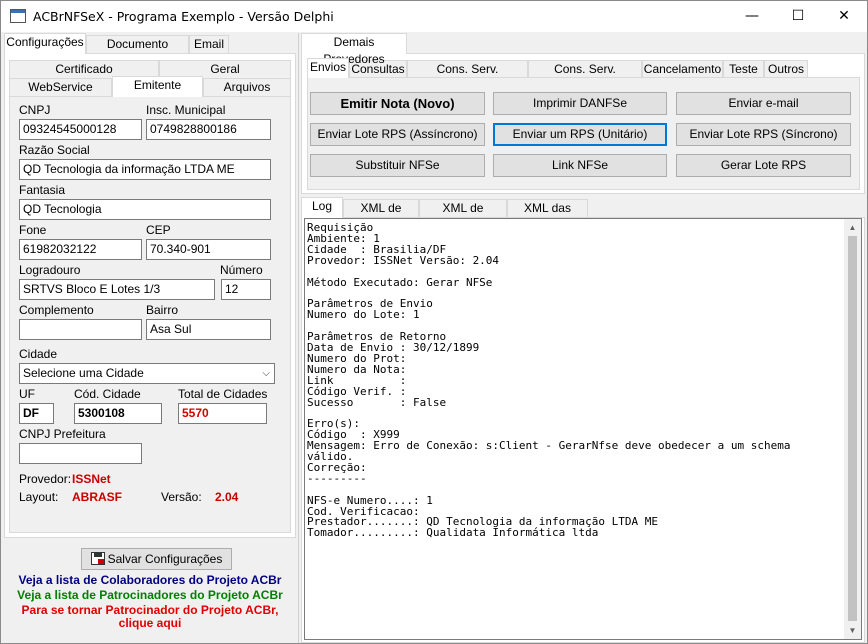  What do you see at coordinates (91, 479) in the screenshot?
I see `provedor-value: ISSNet` at bounding box center [91, 479].